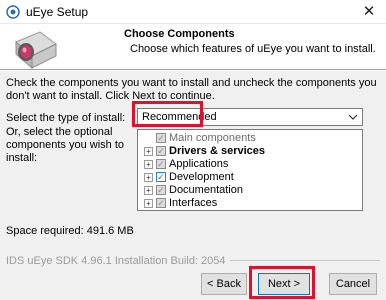 This screenshot has height=300, width=386. I want to click on checkbox-interfaces: ✓, so click(161, 203).